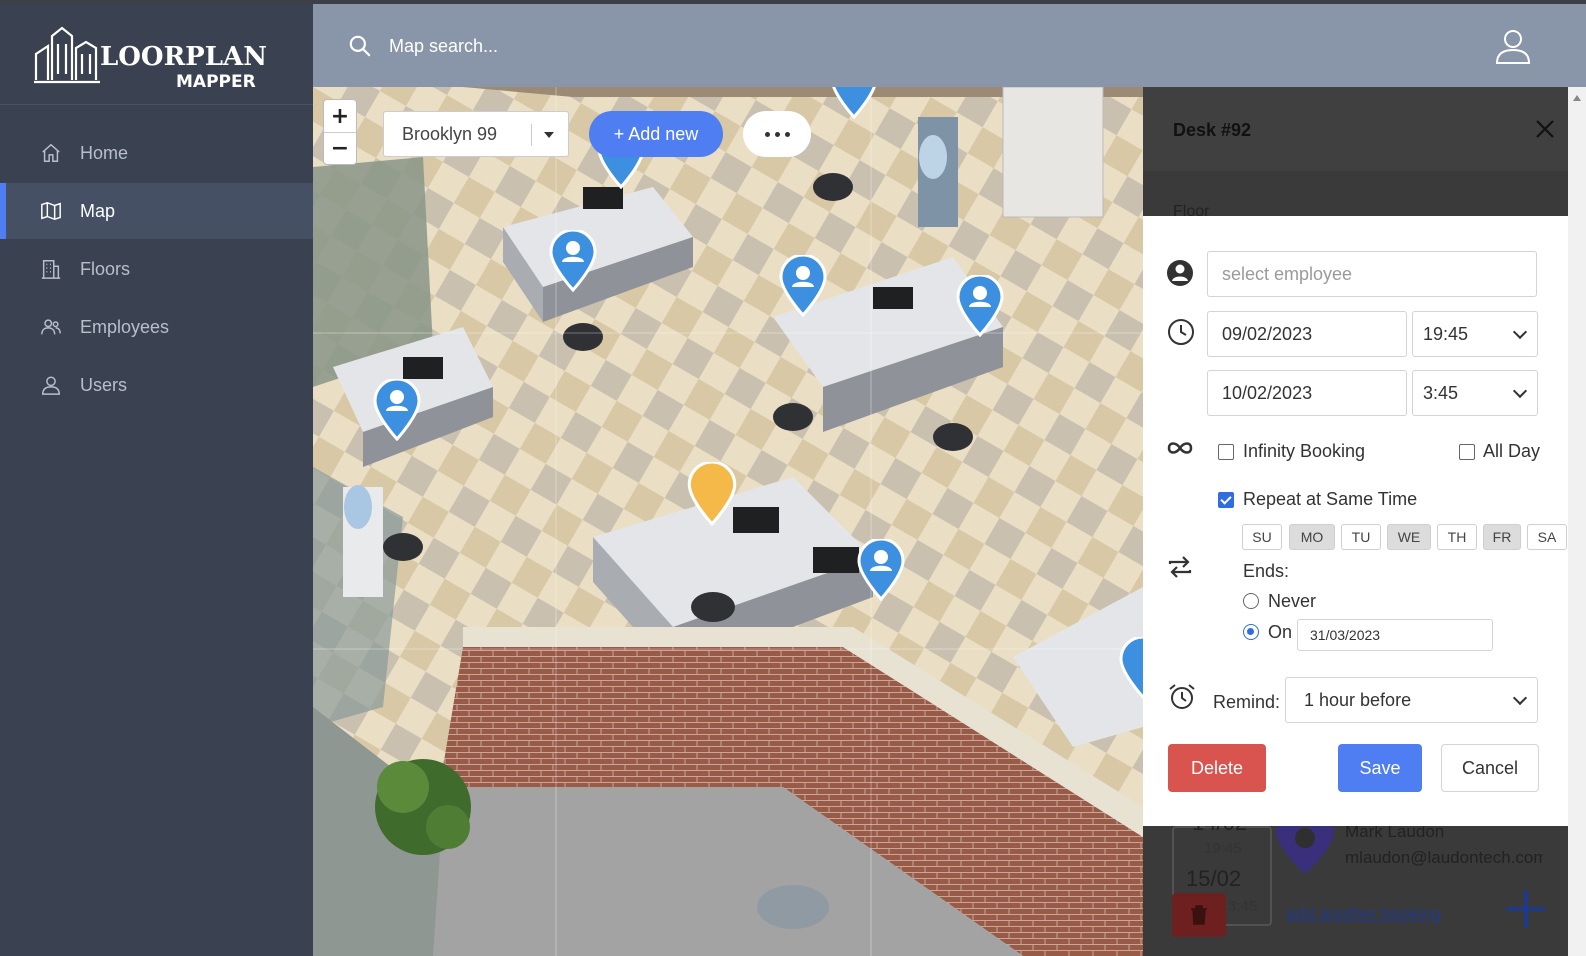 The image size is (1586, 956). I want to click on sidebar-item-home: Home, so click(156, 153).